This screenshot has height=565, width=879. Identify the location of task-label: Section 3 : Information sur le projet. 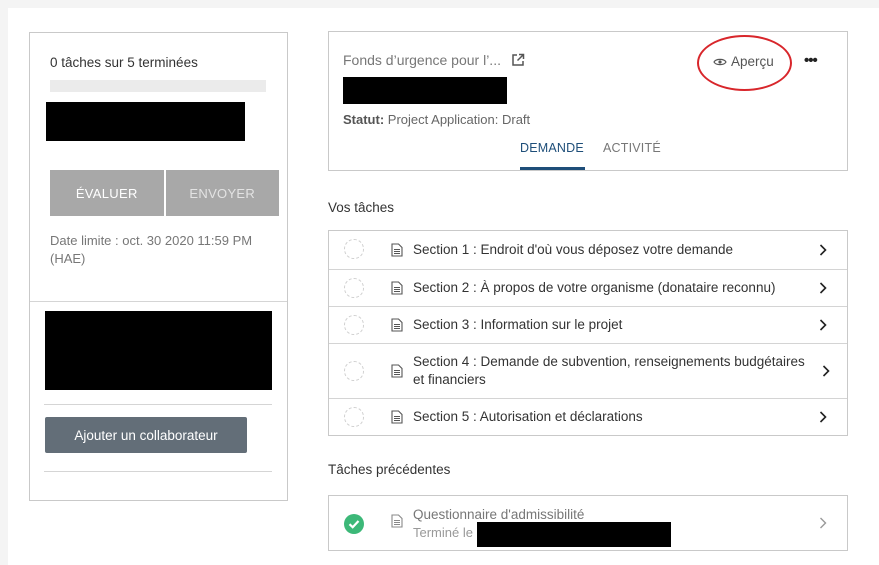
(518, 324).